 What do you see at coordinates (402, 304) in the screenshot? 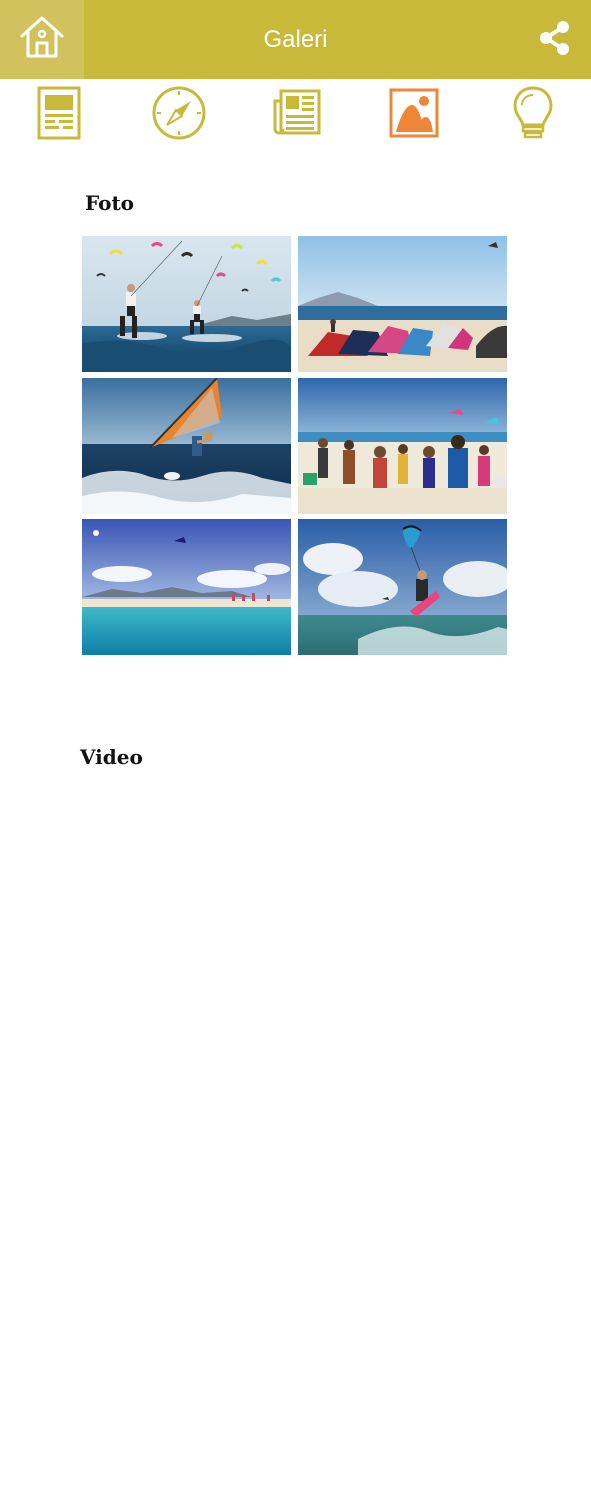
I see `gallery-photo-kites-beach` at bounding box center [402, 304].